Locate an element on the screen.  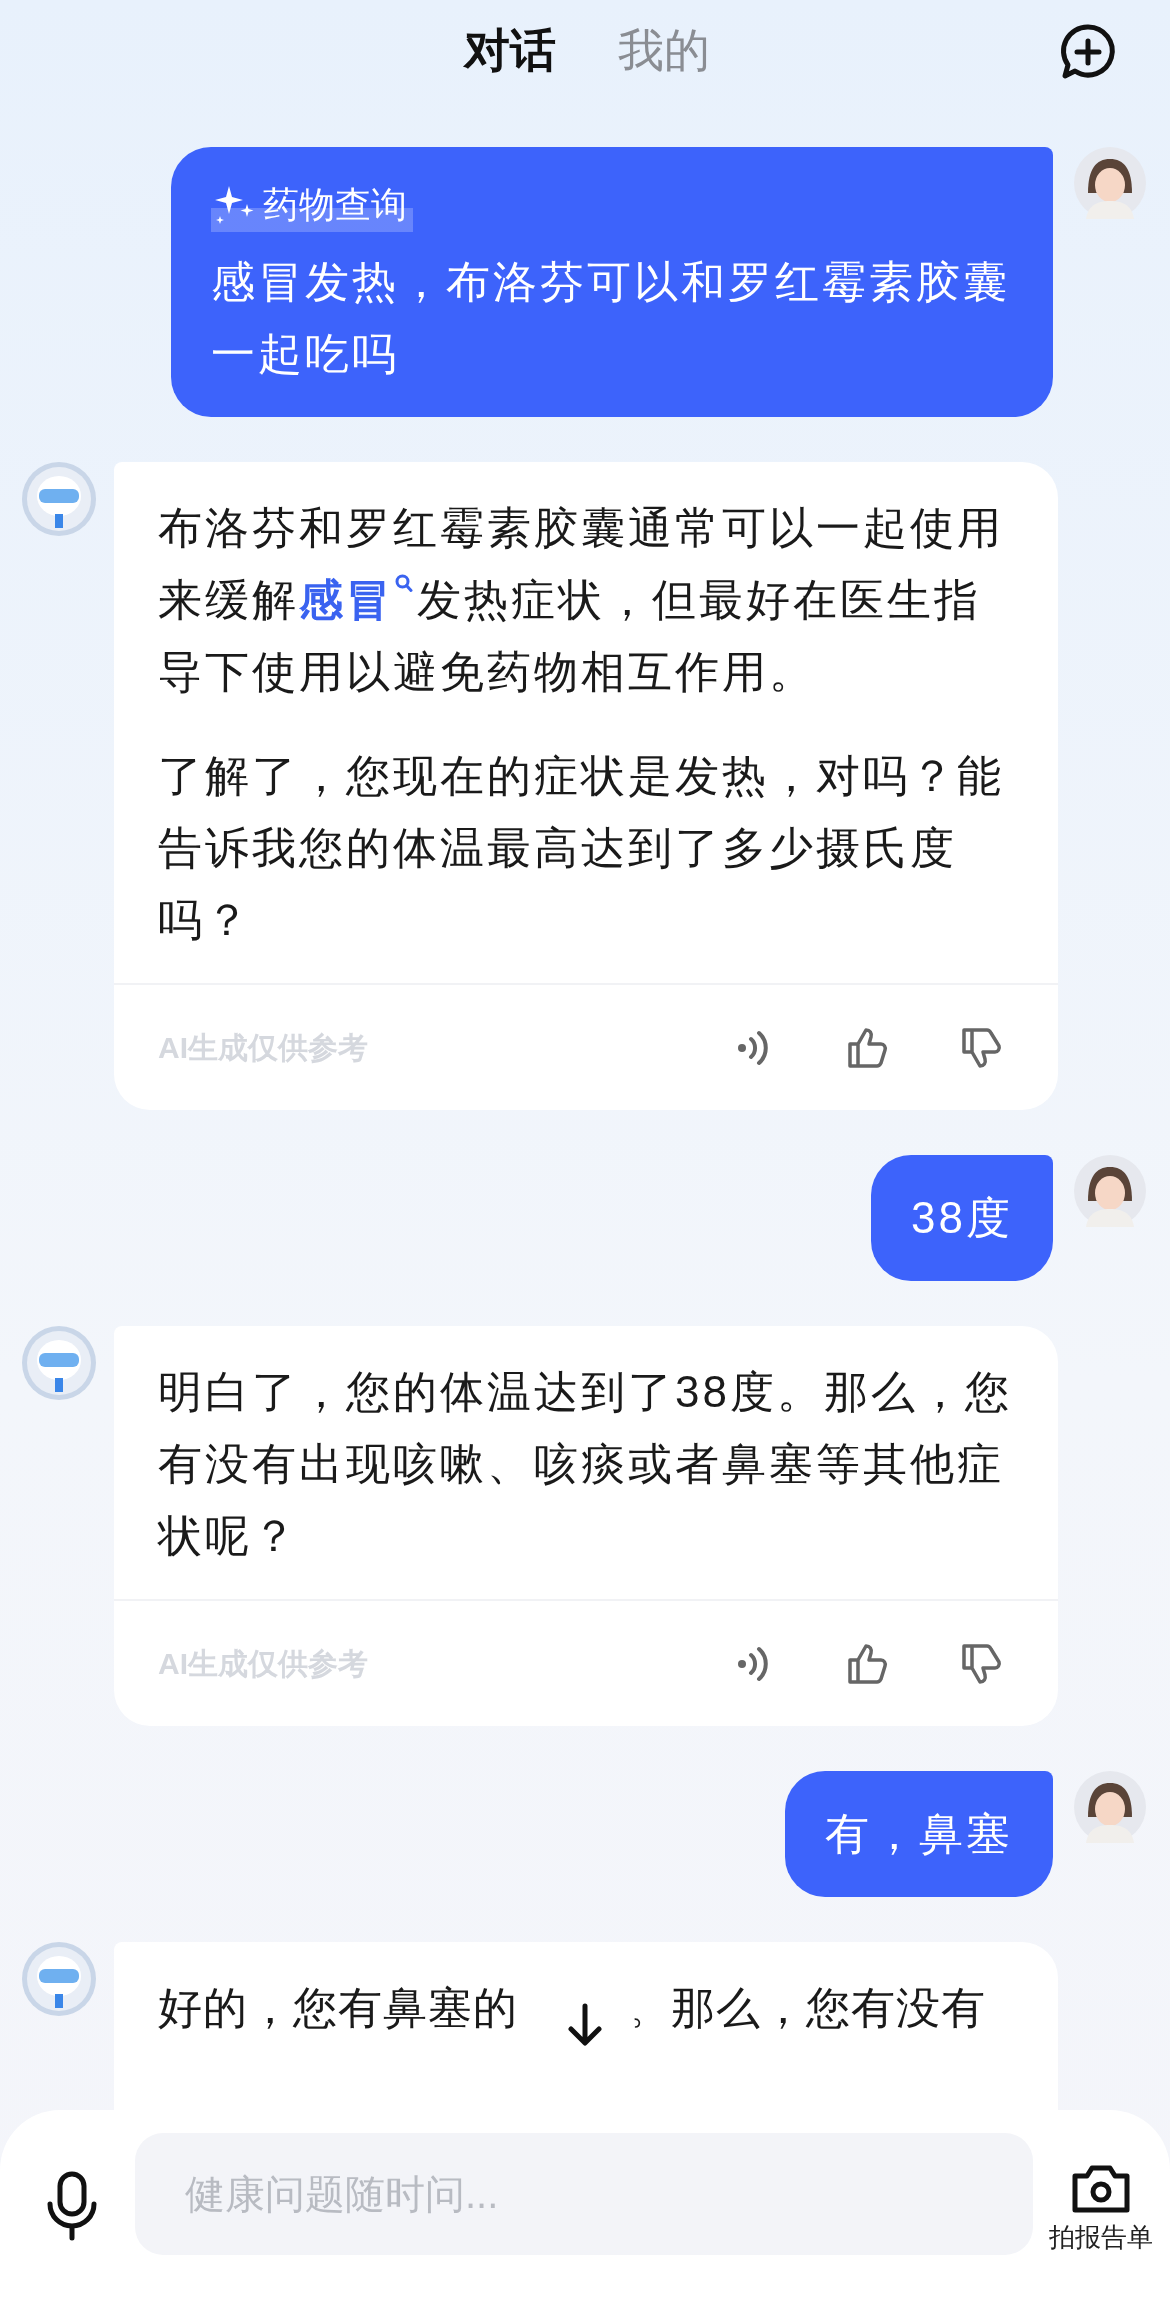
tab: 对话 is located at coordinates (510, 50).